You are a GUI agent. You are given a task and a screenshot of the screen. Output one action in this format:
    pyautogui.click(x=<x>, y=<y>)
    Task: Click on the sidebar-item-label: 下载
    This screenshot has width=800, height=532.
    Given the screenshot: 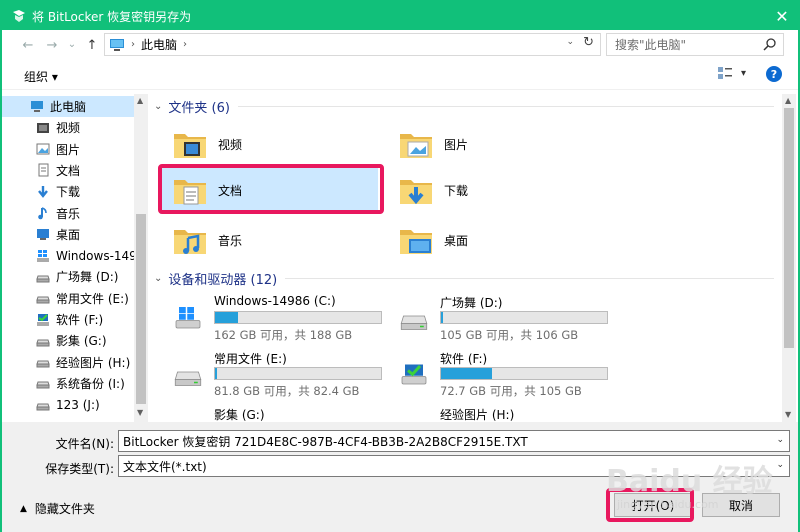 What is the action you would take?
    pyautogui.click(x=68, y=192)
    